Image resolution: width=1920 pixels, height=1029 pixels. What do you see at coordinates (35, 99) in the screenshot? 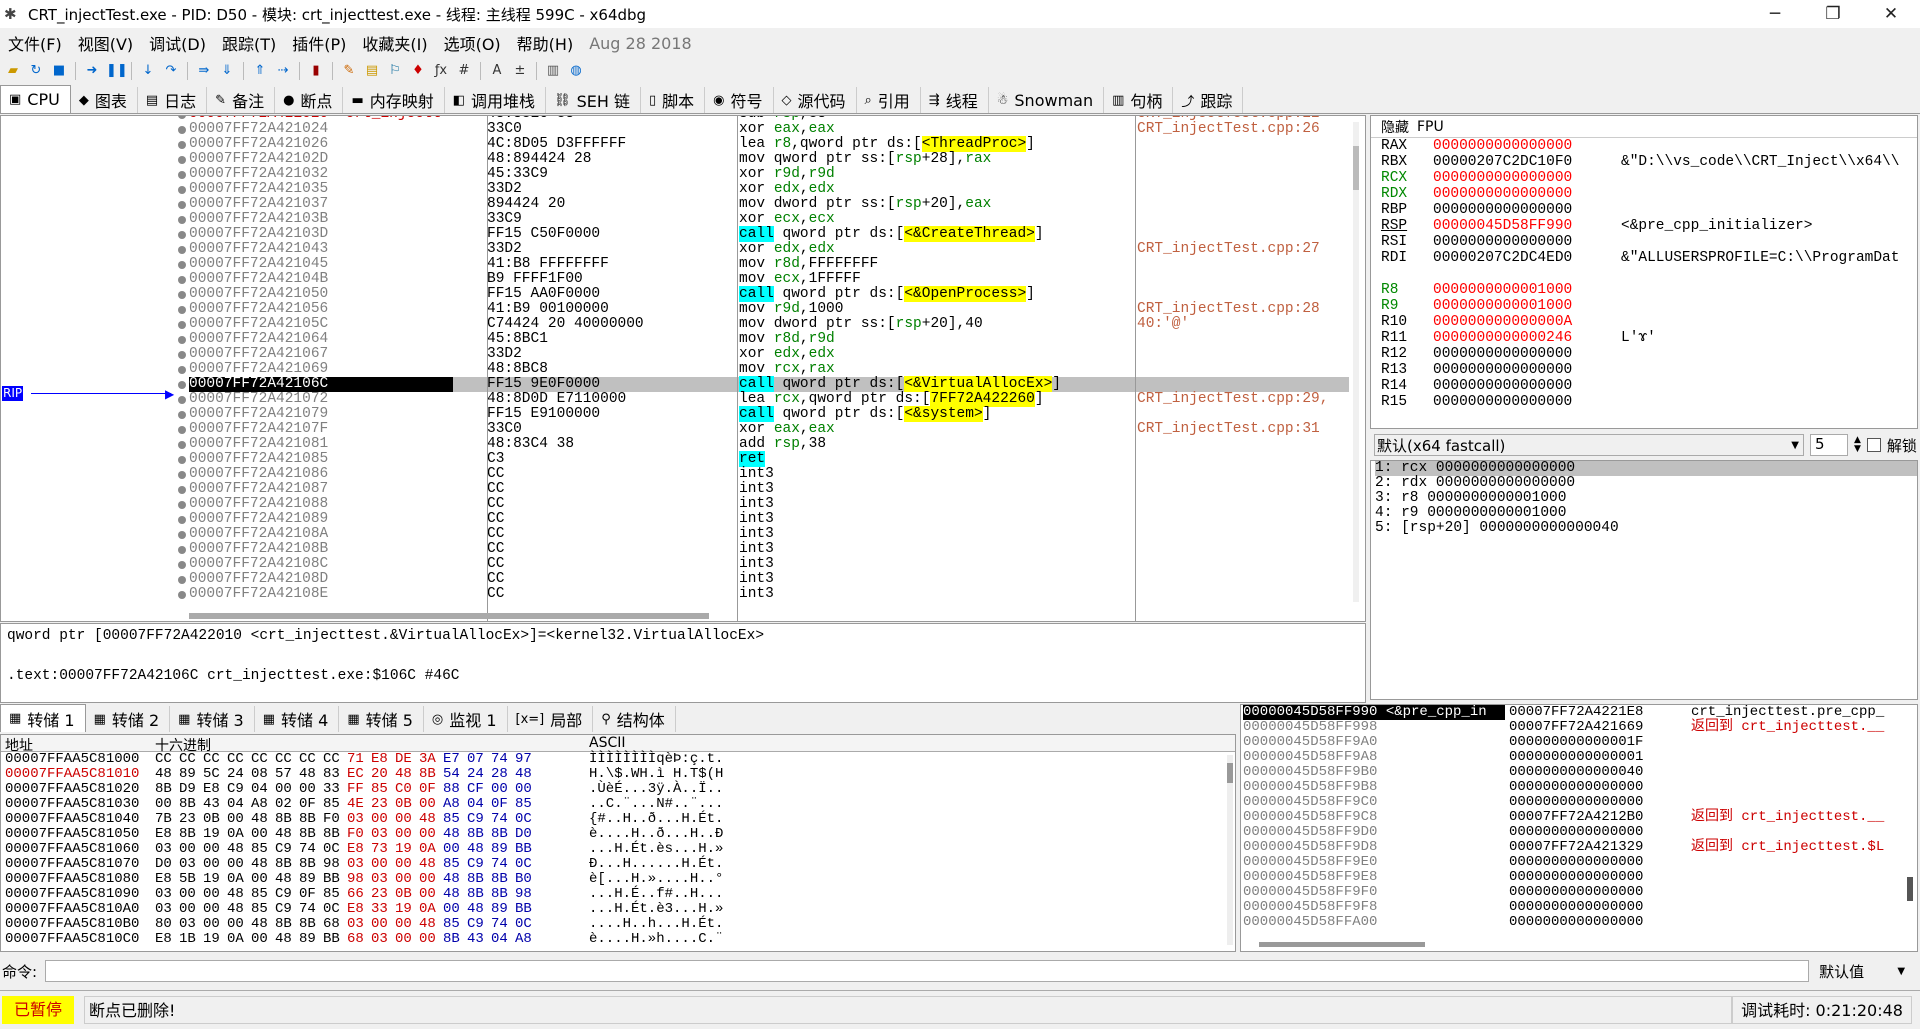
I see `tab-cpu: ▣ CPU` at bounding box center [35, 99].